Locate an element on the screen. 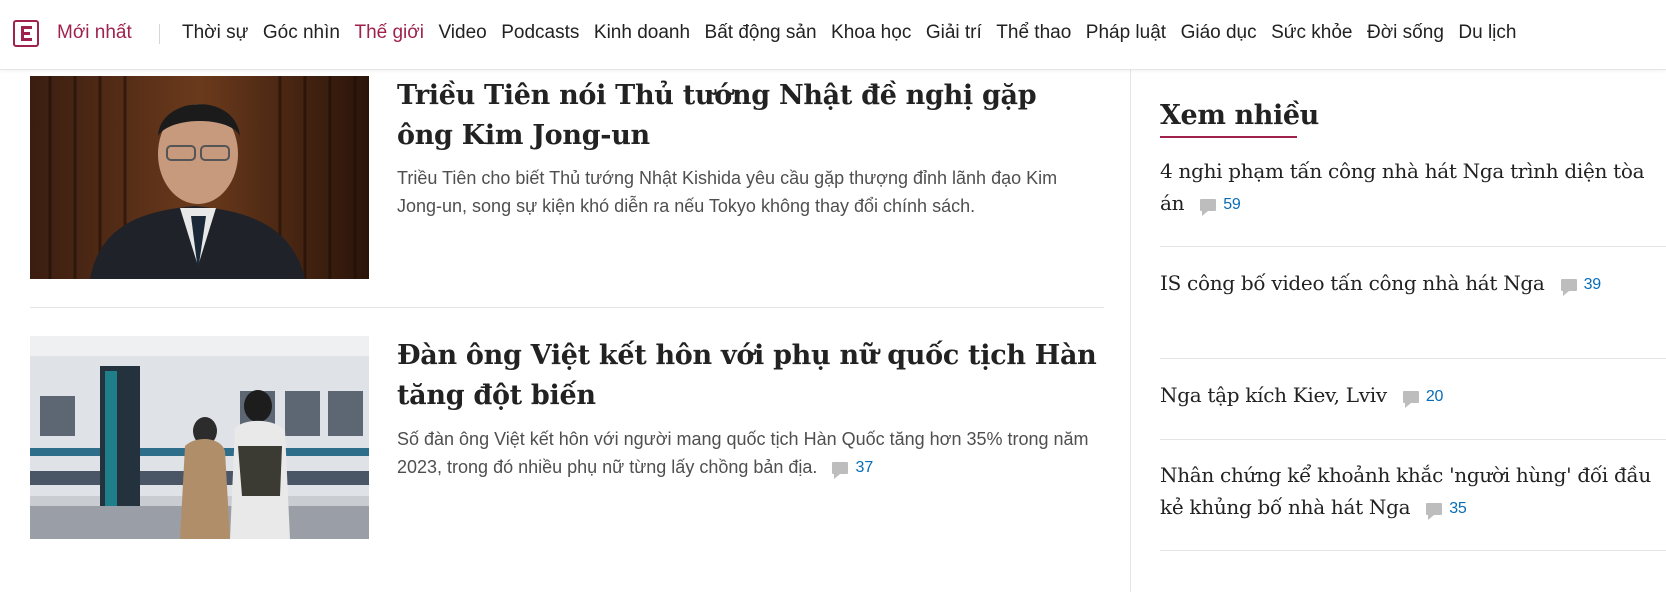  most-read-title: Nga tập kích Kiev, Lviv is located at coordinates (1273, 395).